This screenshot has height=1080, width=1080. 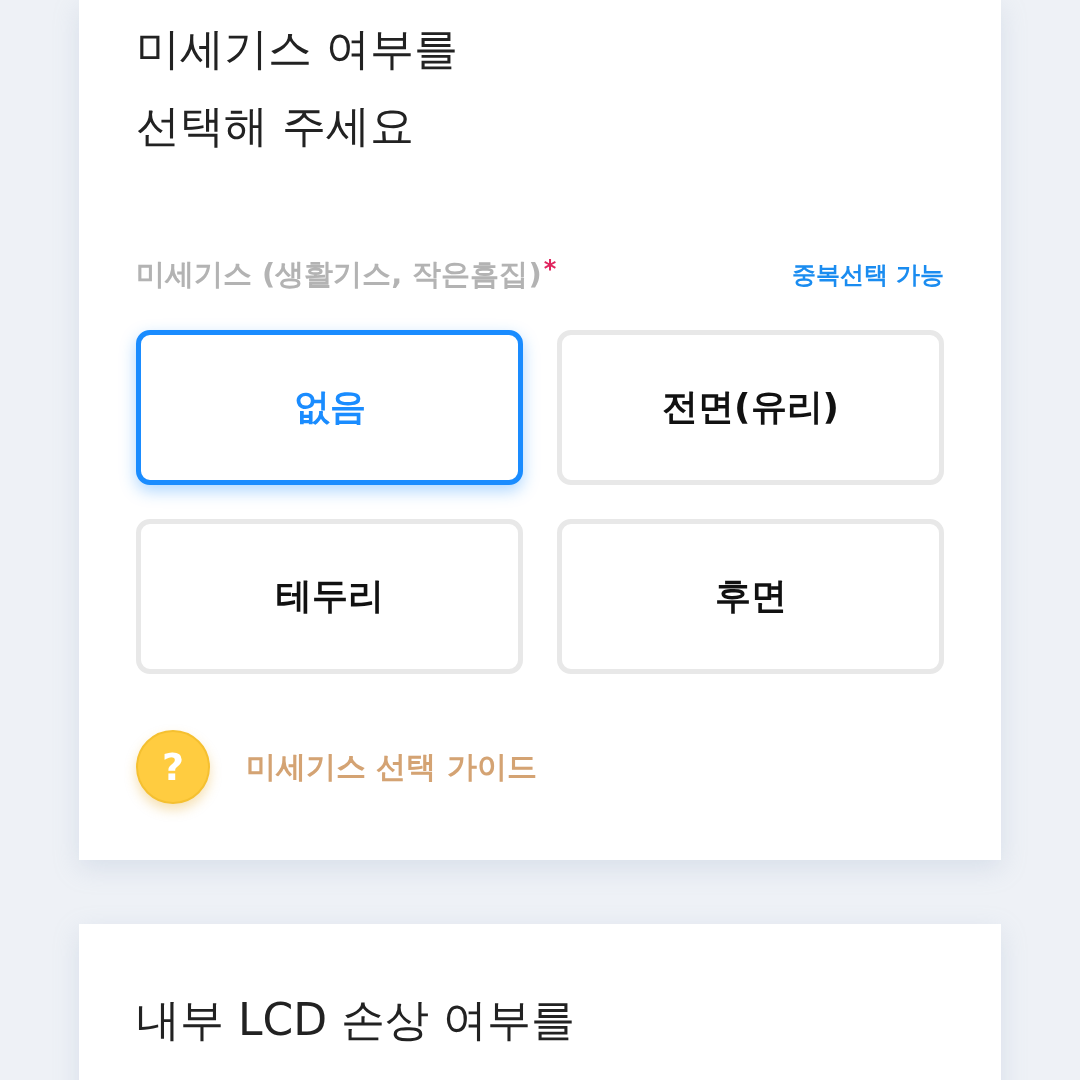 What do you see at coordinates (750, 407) in the screenshot?
I see `option-button: 전면(유리)` at bounding box center [750, 407].